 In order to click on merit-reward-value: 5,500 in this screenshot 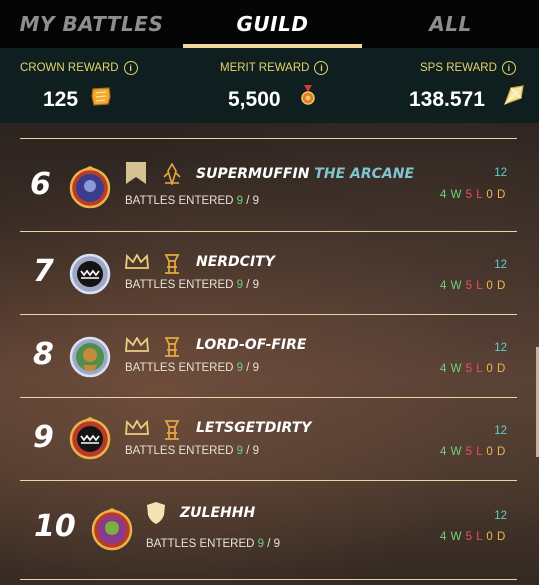, I will do `click(254, 99)`.